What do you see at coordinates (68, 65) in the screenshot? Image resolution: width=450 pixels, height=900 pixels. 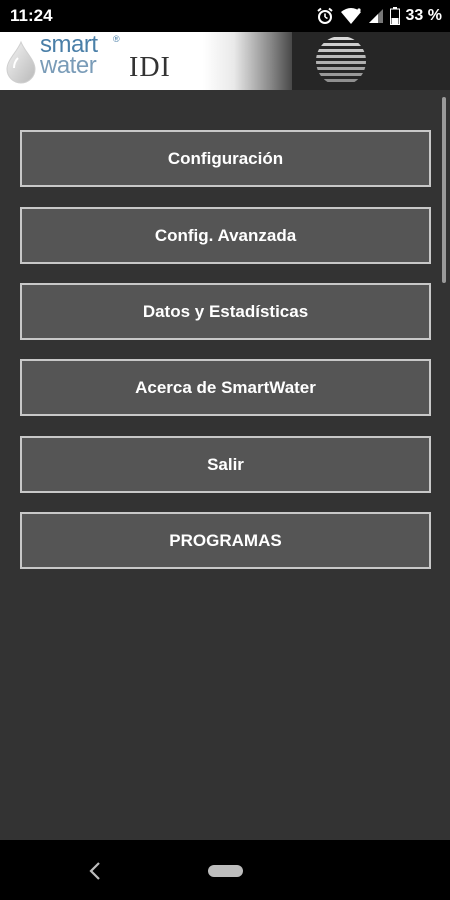 I see `logo-water-text: water` at bounding box center [68, 65].